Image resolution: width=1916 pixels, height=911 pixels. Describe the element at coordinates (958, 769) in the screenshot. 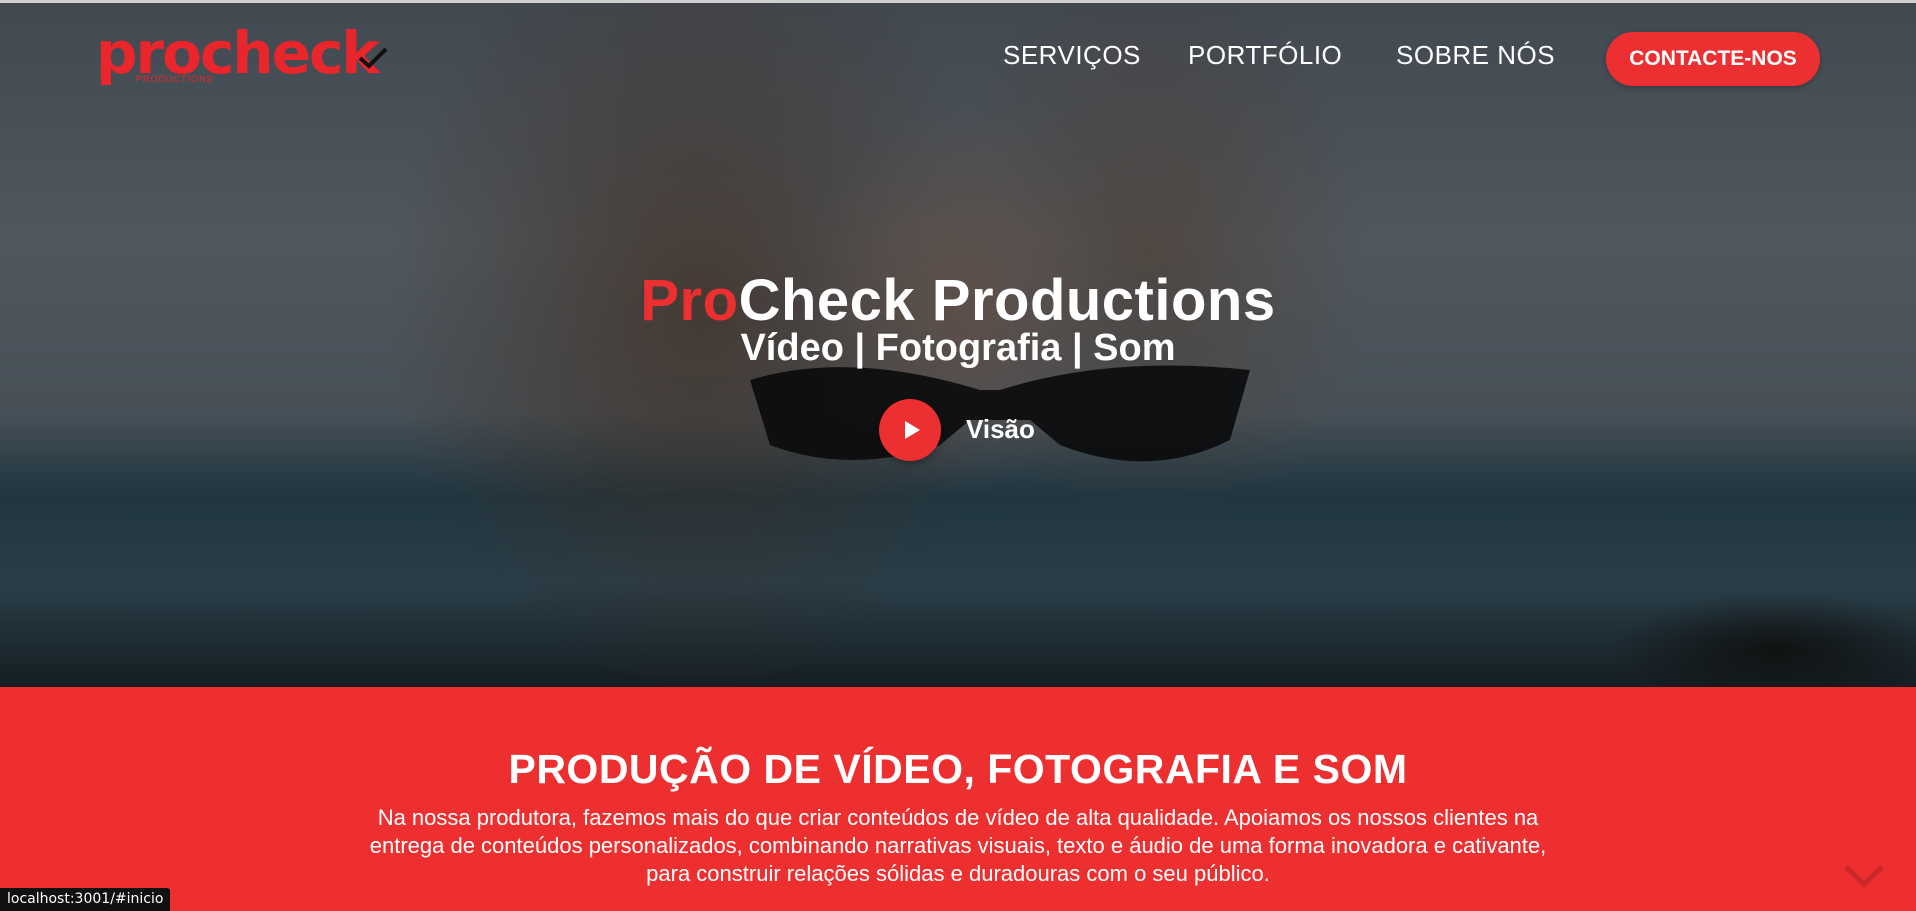

I see `intro-title: PRODUÇÃO DE VÍDEO, FOTOGRAFIA E SOM` at that location.